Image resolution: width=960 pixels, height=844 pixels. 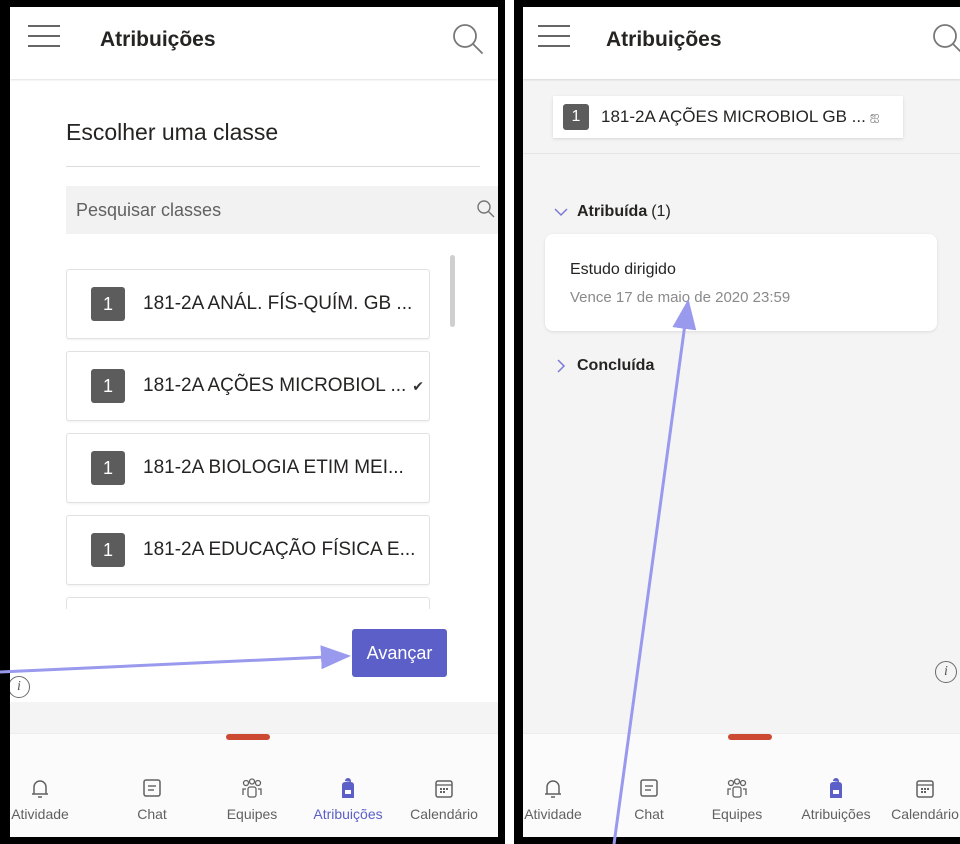 I want to click on assignment-title: Estudo dirigido, so click(x=623, y=269).